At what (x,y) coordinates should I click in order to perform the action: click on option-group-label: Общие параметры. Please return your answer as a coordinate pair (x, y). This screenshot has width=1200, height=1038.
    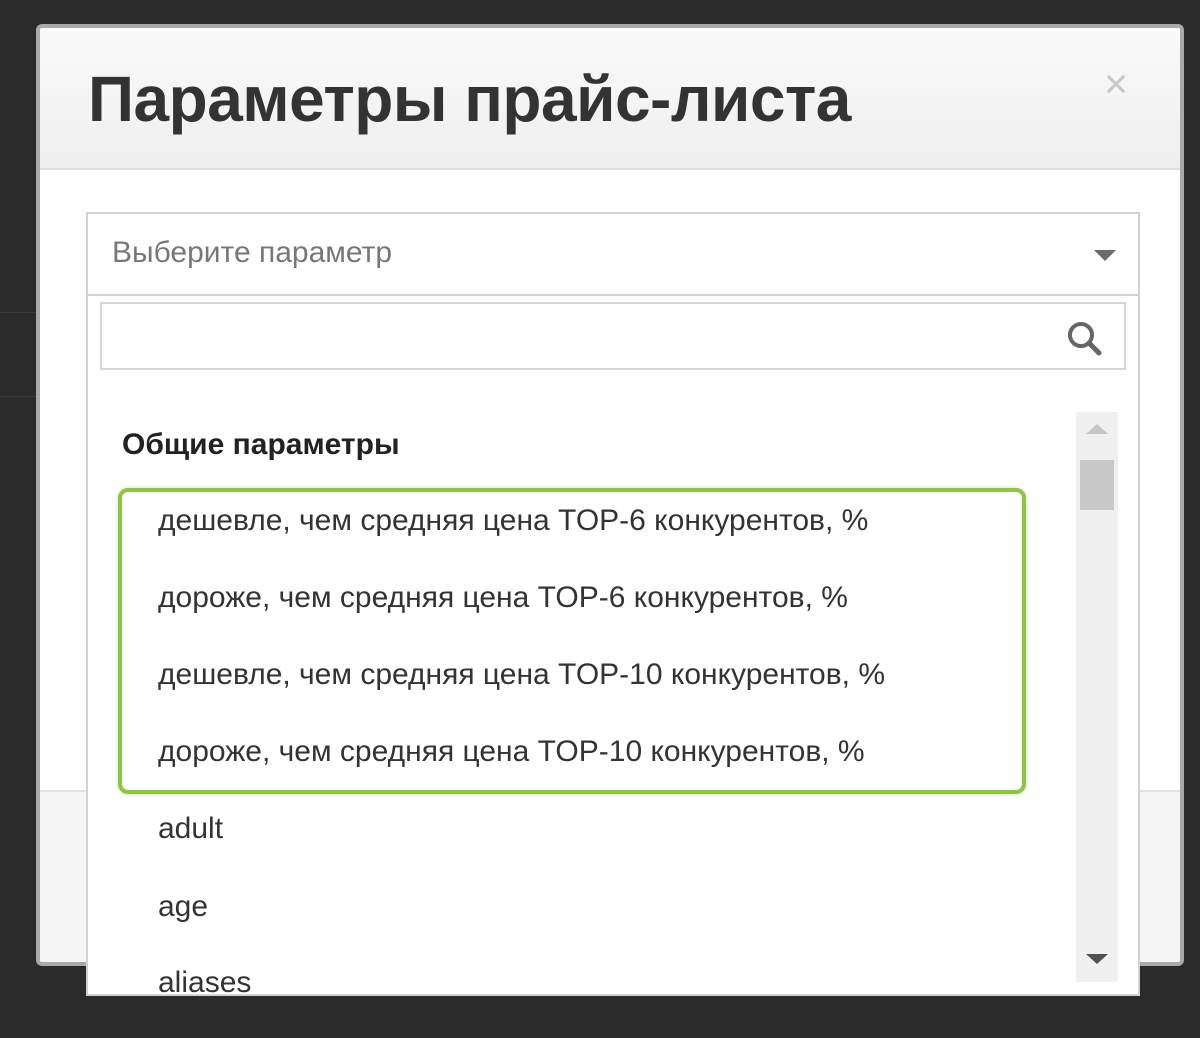
    Looking at the image, I should click on (261, 444).